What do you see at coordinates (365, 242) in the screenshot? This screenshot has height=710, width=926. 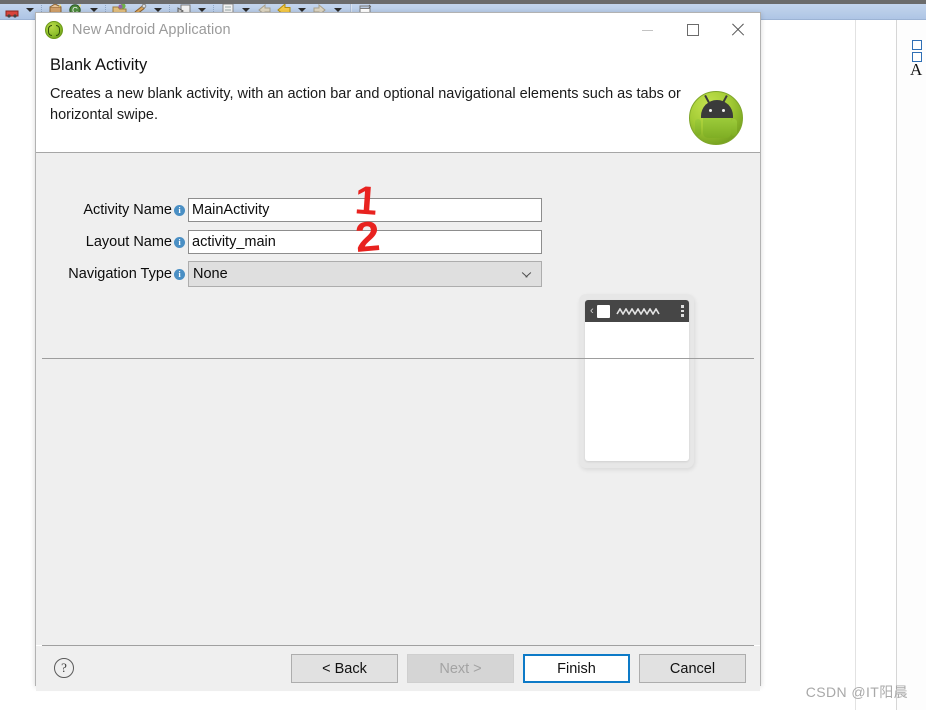 I see `layout-name-input` at bounding box center [365, 242].